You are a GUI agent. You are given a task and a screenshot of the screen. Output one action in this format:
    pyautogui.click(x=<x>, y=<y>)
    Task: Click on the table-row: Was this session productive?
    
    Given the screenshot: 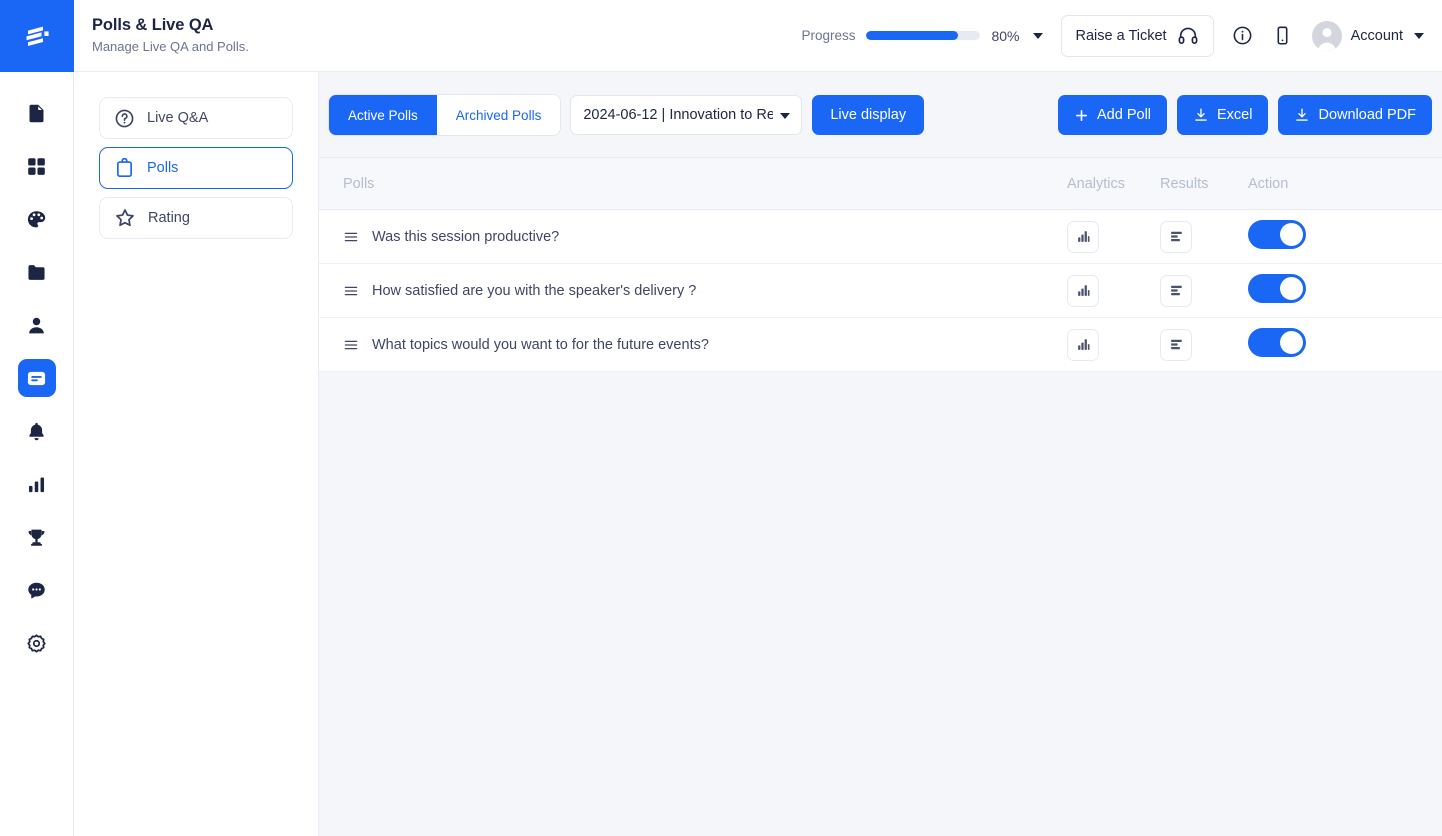 What is the action you would take?
    pyautogui.click(x=880, y=237)
    